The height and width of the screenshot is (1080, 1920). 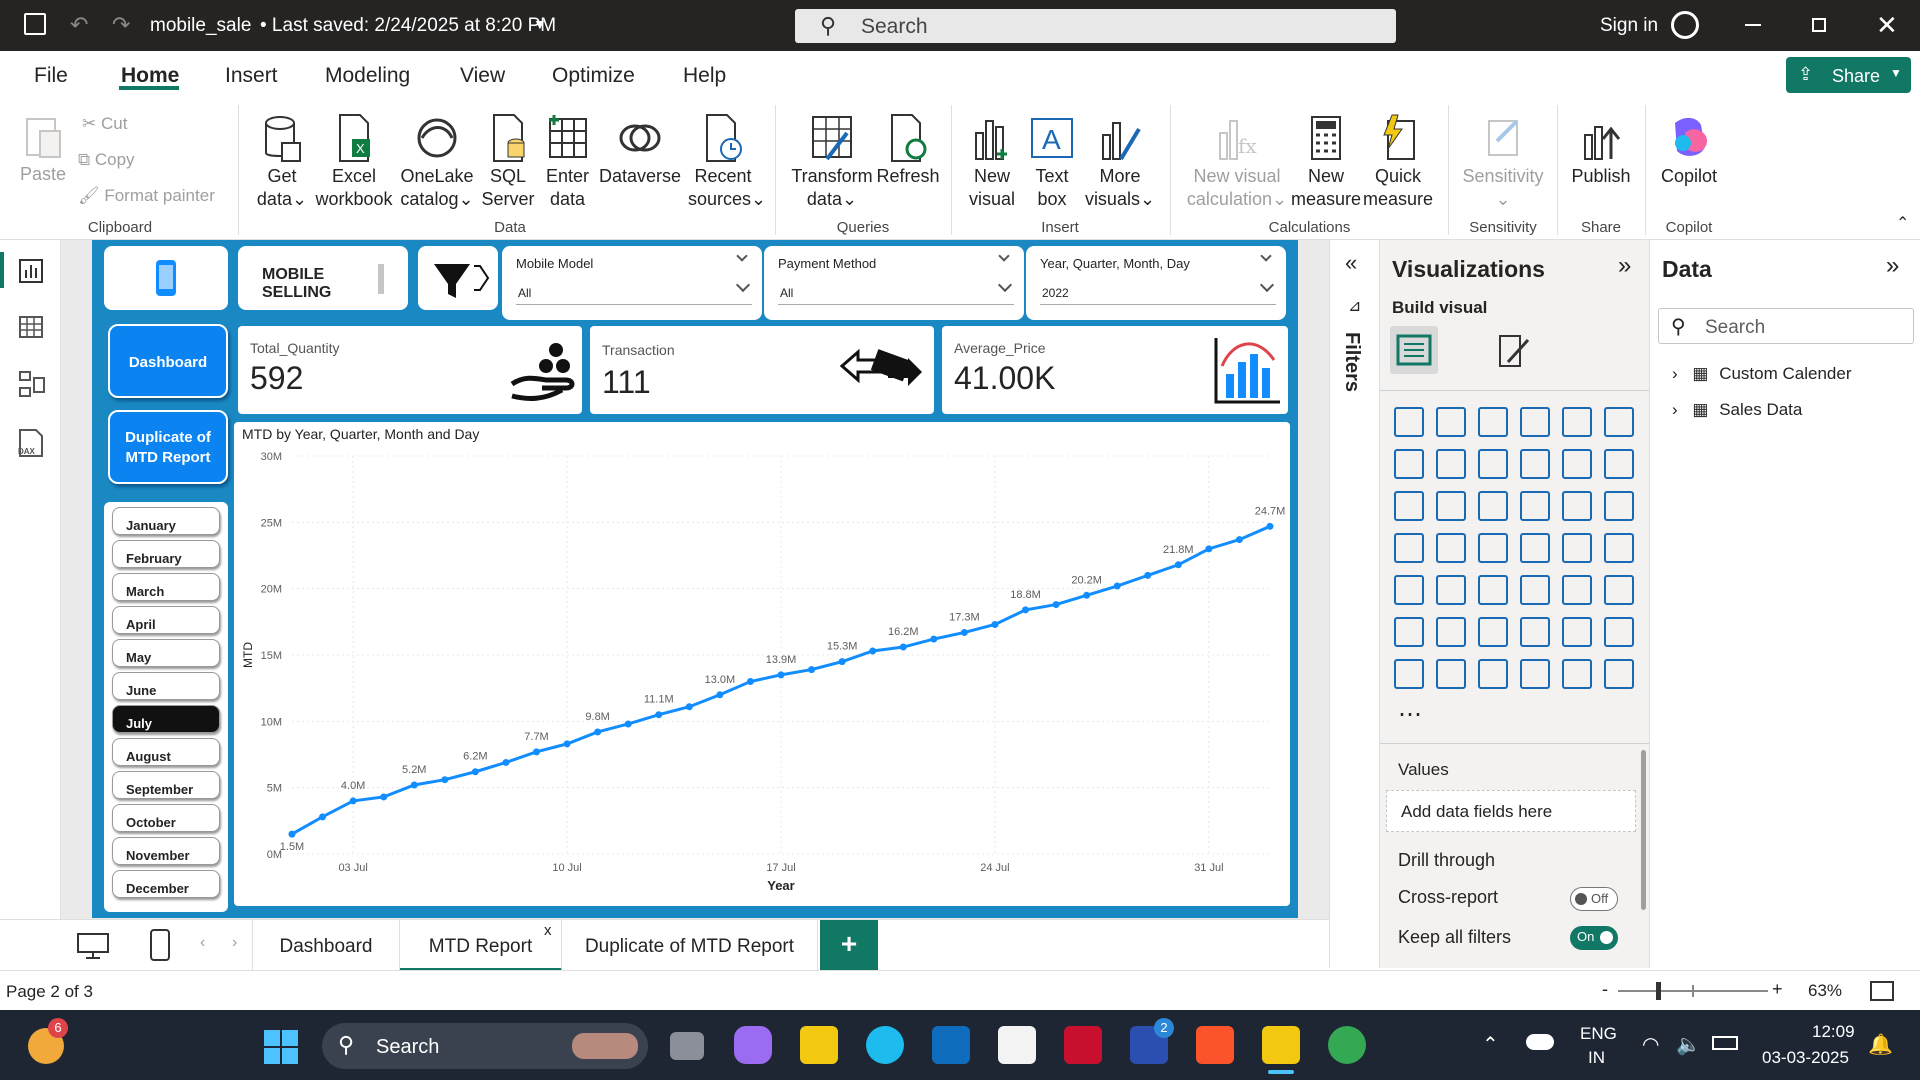 What do you see at coordinates (1503, 162) in the screenshot?
I see `sensitivity-button: Sensitivity ⌄` at bounding box center [1503, 162].